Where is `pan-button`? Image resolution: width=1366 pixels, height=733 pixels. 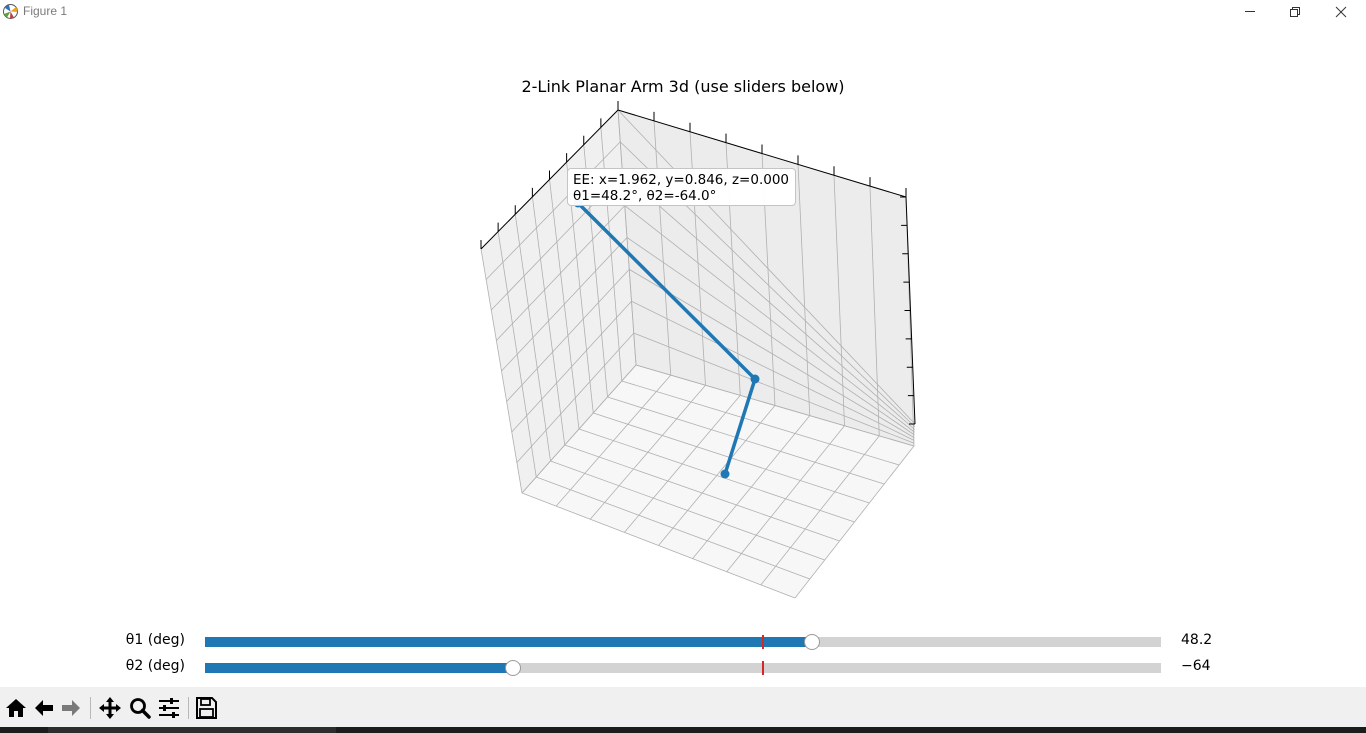 pan-button is located at coordinates (110, 708).